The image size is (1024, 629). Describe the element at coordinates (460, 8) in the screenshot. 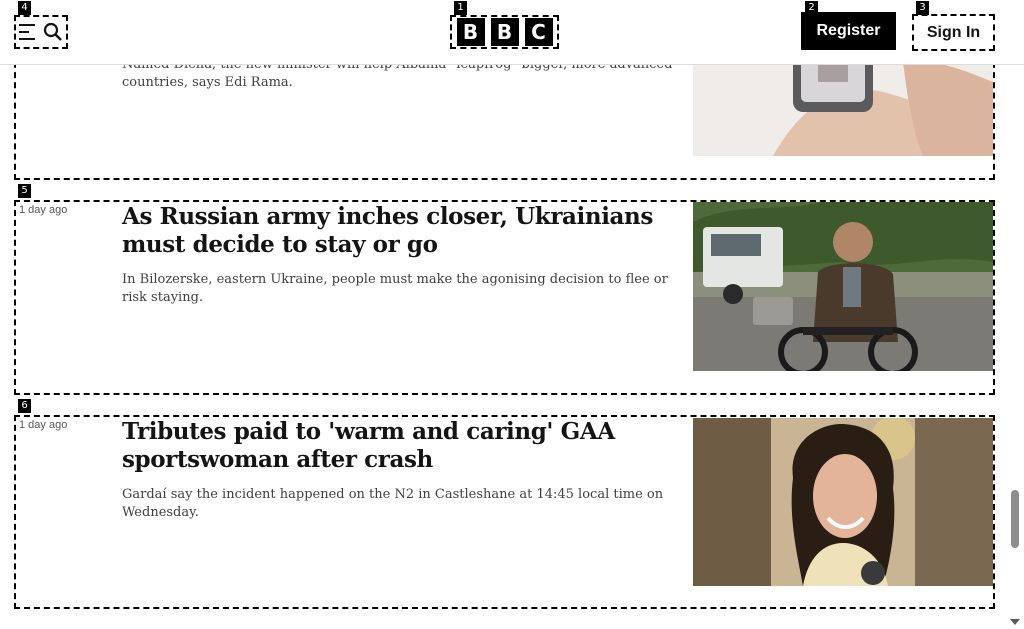

I see `element-marker-badge: 1` at that location.